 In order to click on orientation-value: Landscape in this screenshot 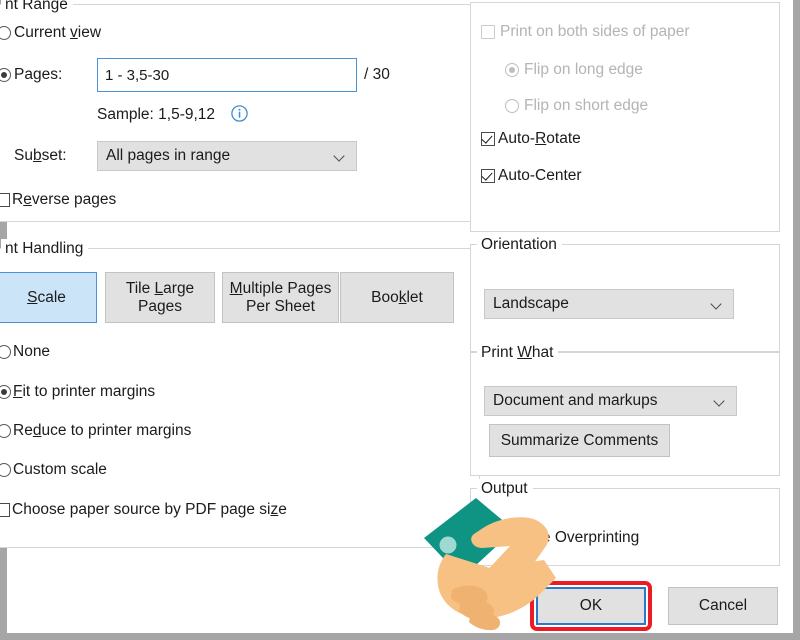, I will do `click(531, 303)`.